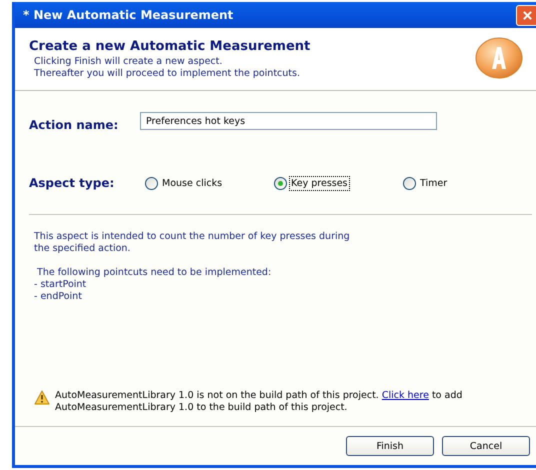 This screenshot has width=536, height=470. I want to click on warning-message: AutoMeasurementLibrary 1.0 is not on the build path of this project. Click here to add AutoMeasurementLibrary 1.0 to the build path of this project., so click(259, 402).